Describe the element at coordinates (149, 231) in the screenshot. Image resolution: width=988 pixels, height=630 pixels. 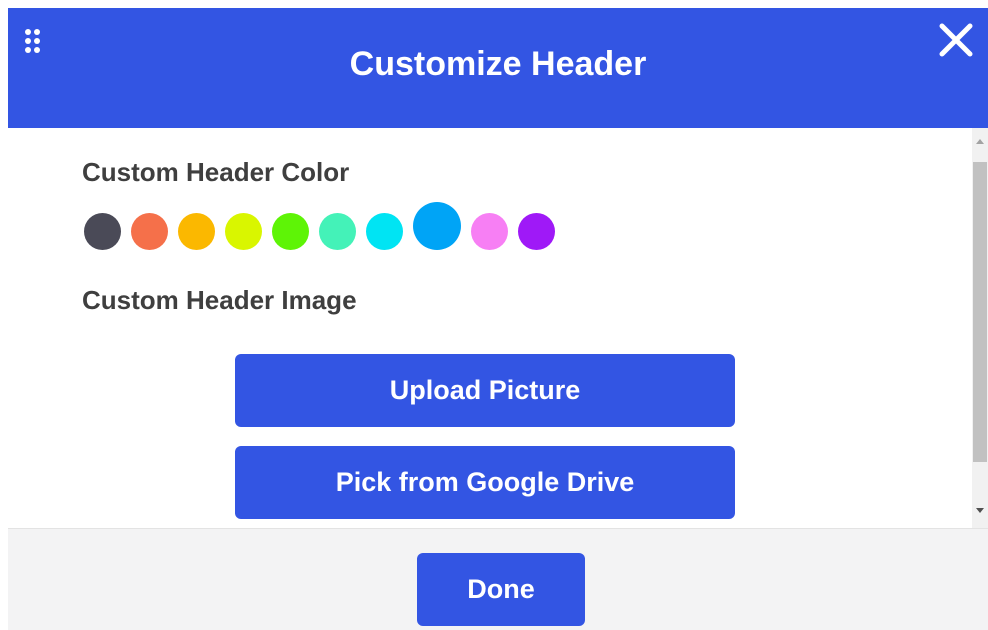
I see `color-swatch-orange` at that location.